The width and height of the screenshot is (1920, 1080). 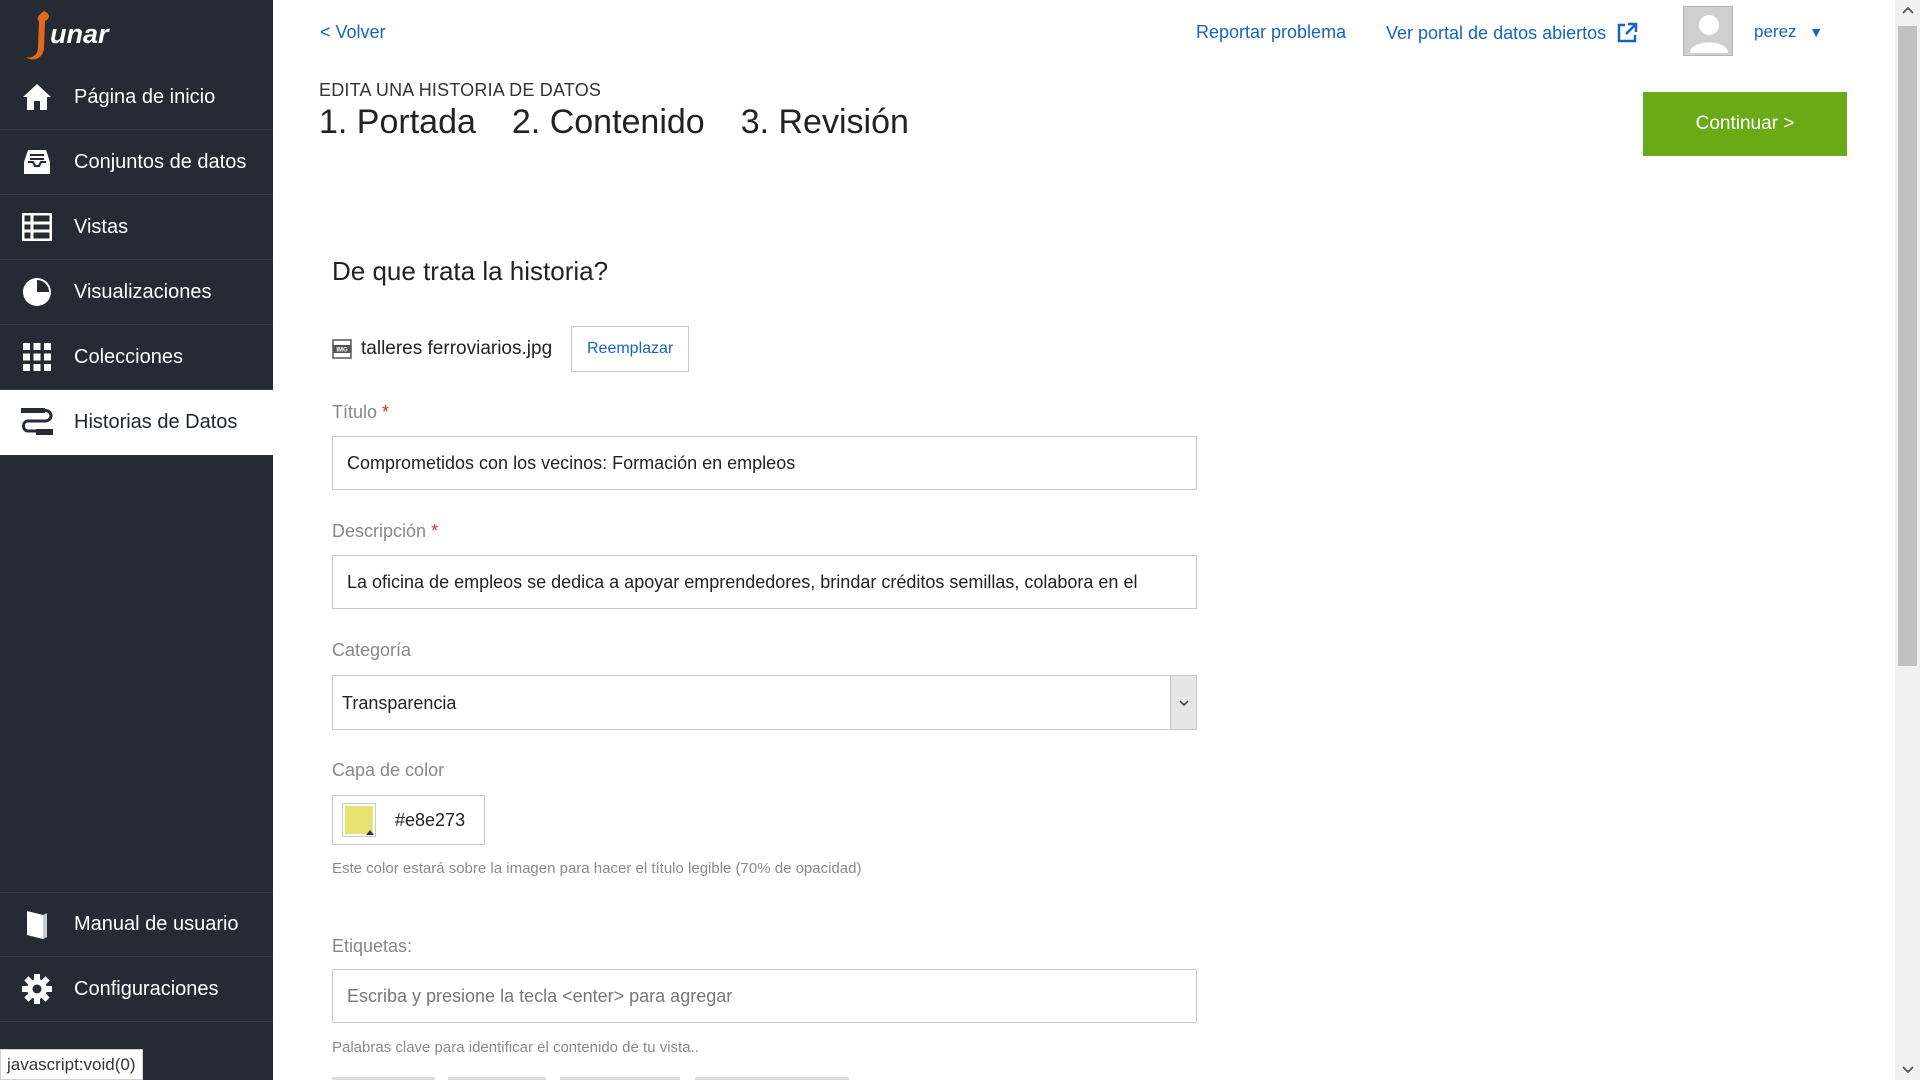 What do you see at coordinates (1816, 32) in the screenshot?
I see `caret-down-icon: ▼` at bounding box center [1816, 32].